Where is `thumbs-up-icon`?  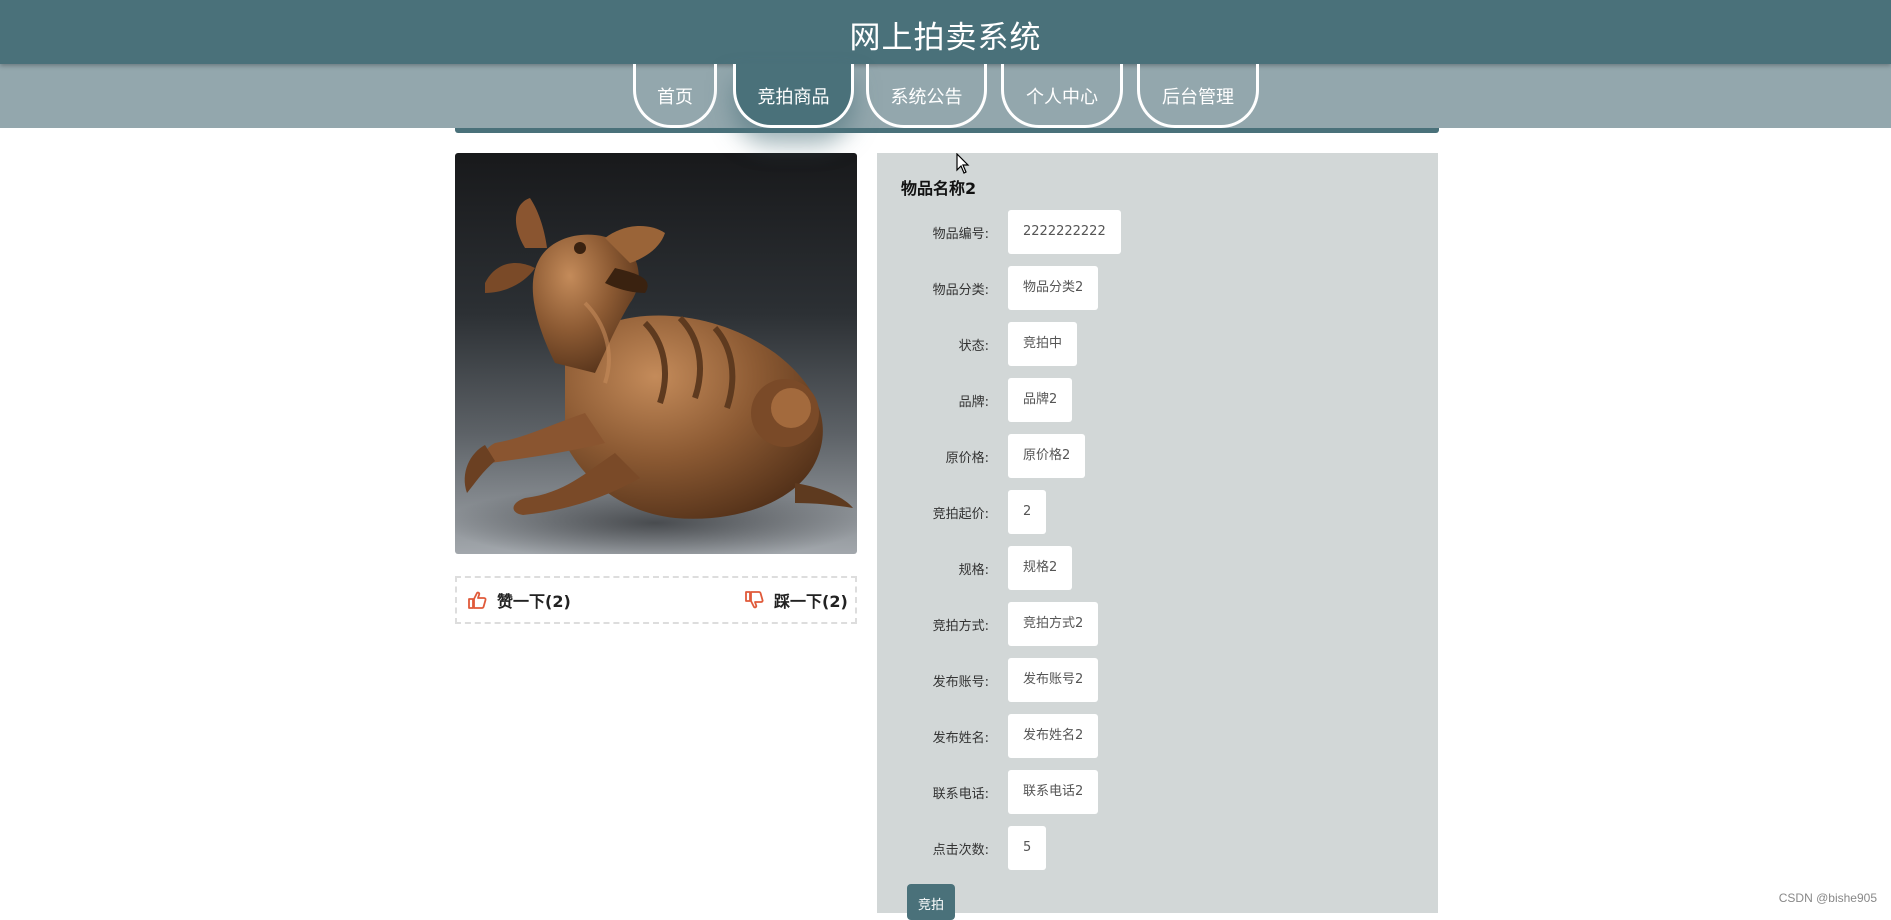 thumbs-up-icon is located at coordinates (477, 600).